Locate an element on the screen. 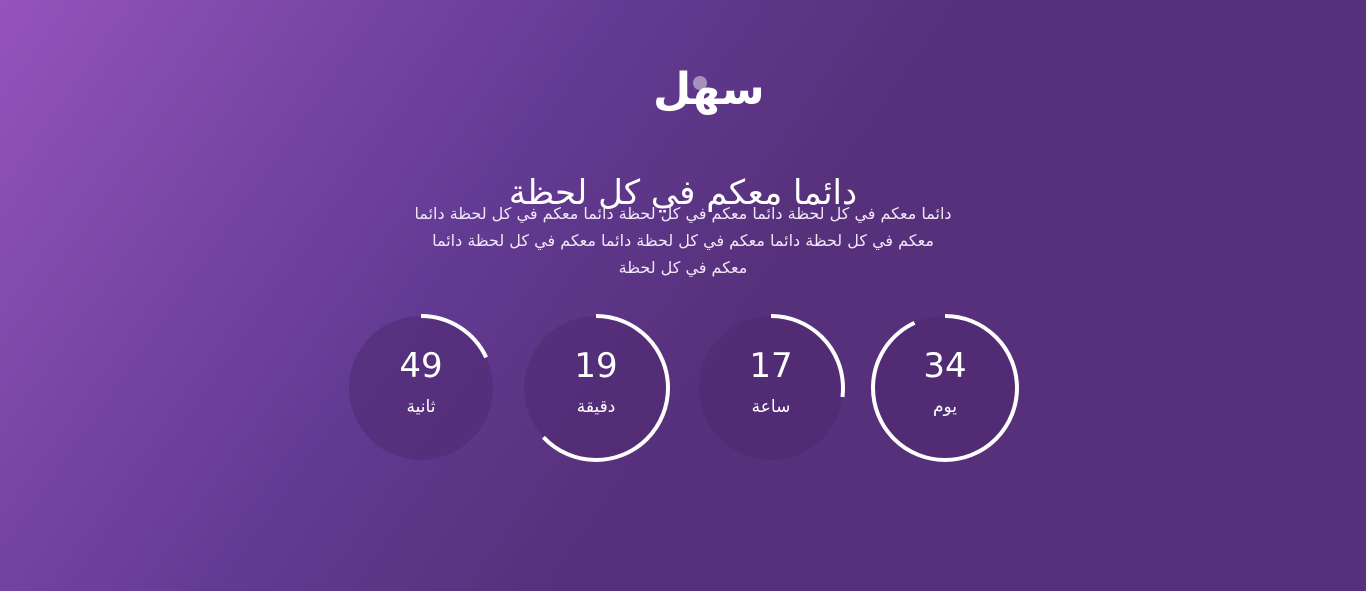  countdown-unit-label: ثانية is located at coordinates (421, 407).